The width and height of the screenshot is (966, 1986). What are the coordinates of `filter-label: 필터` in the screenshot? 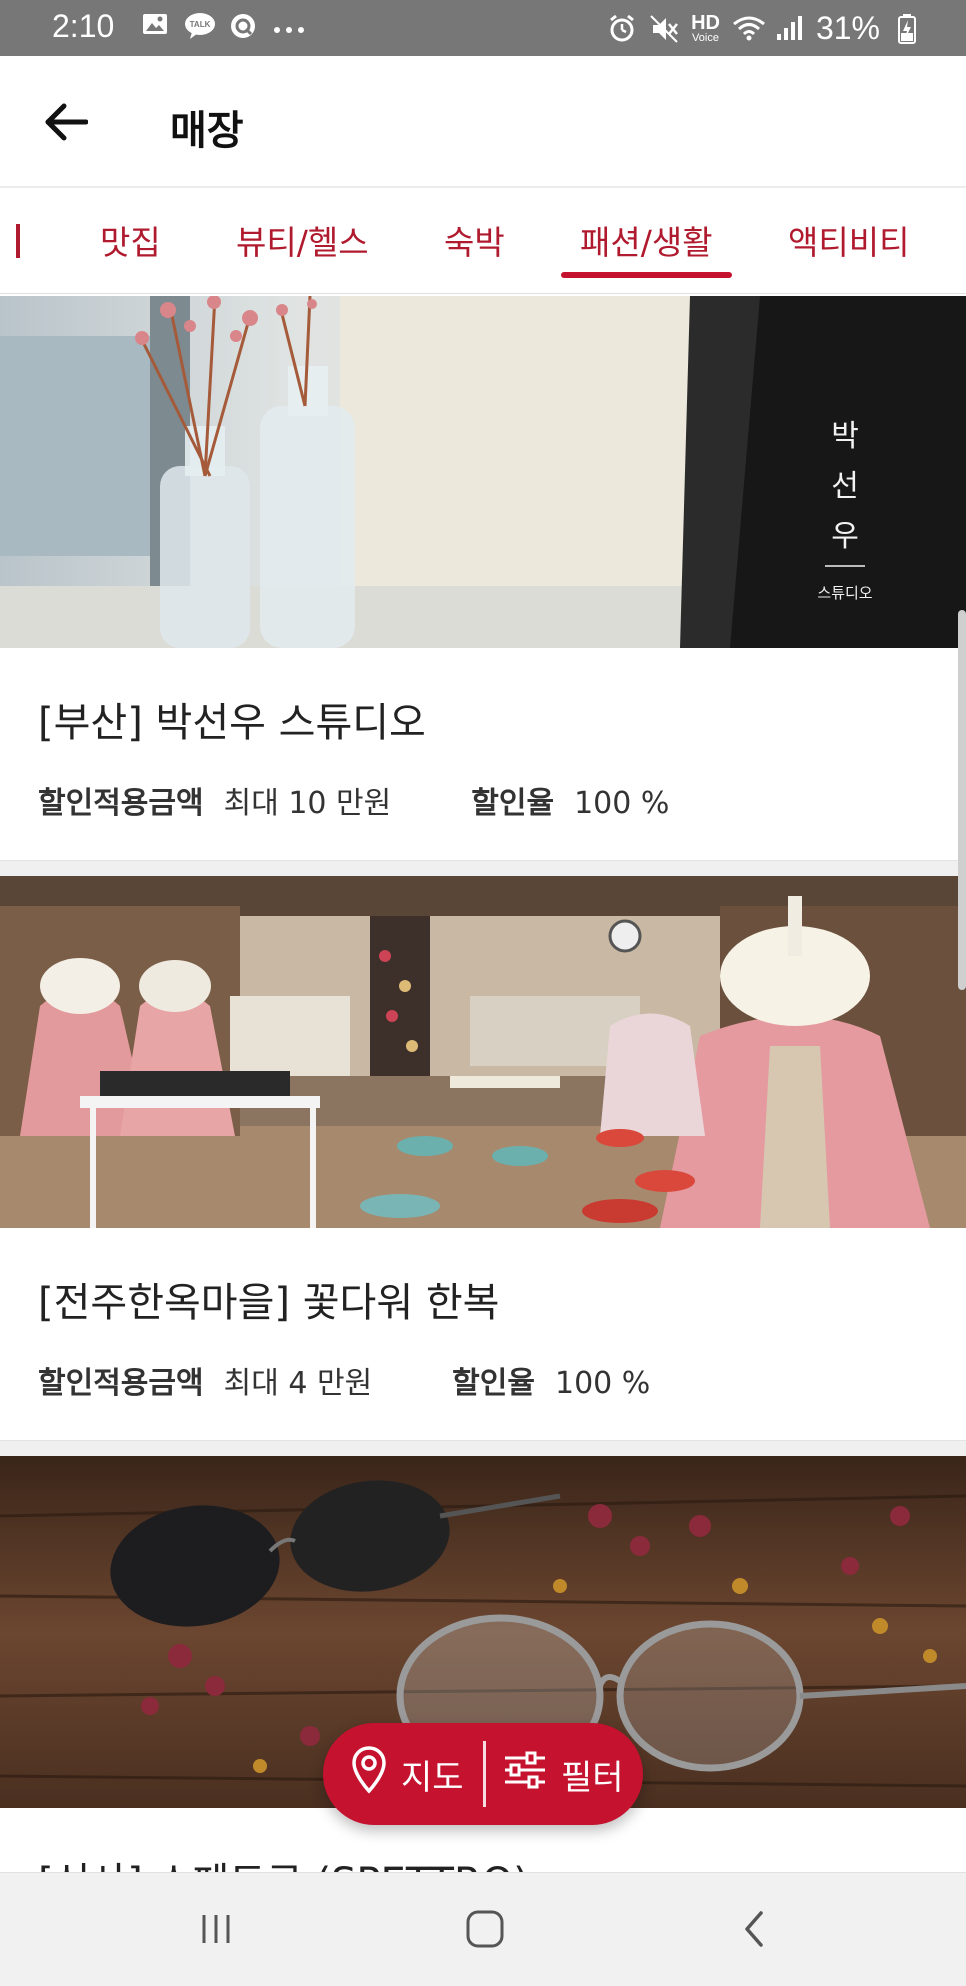 It's located at (592, 1777).